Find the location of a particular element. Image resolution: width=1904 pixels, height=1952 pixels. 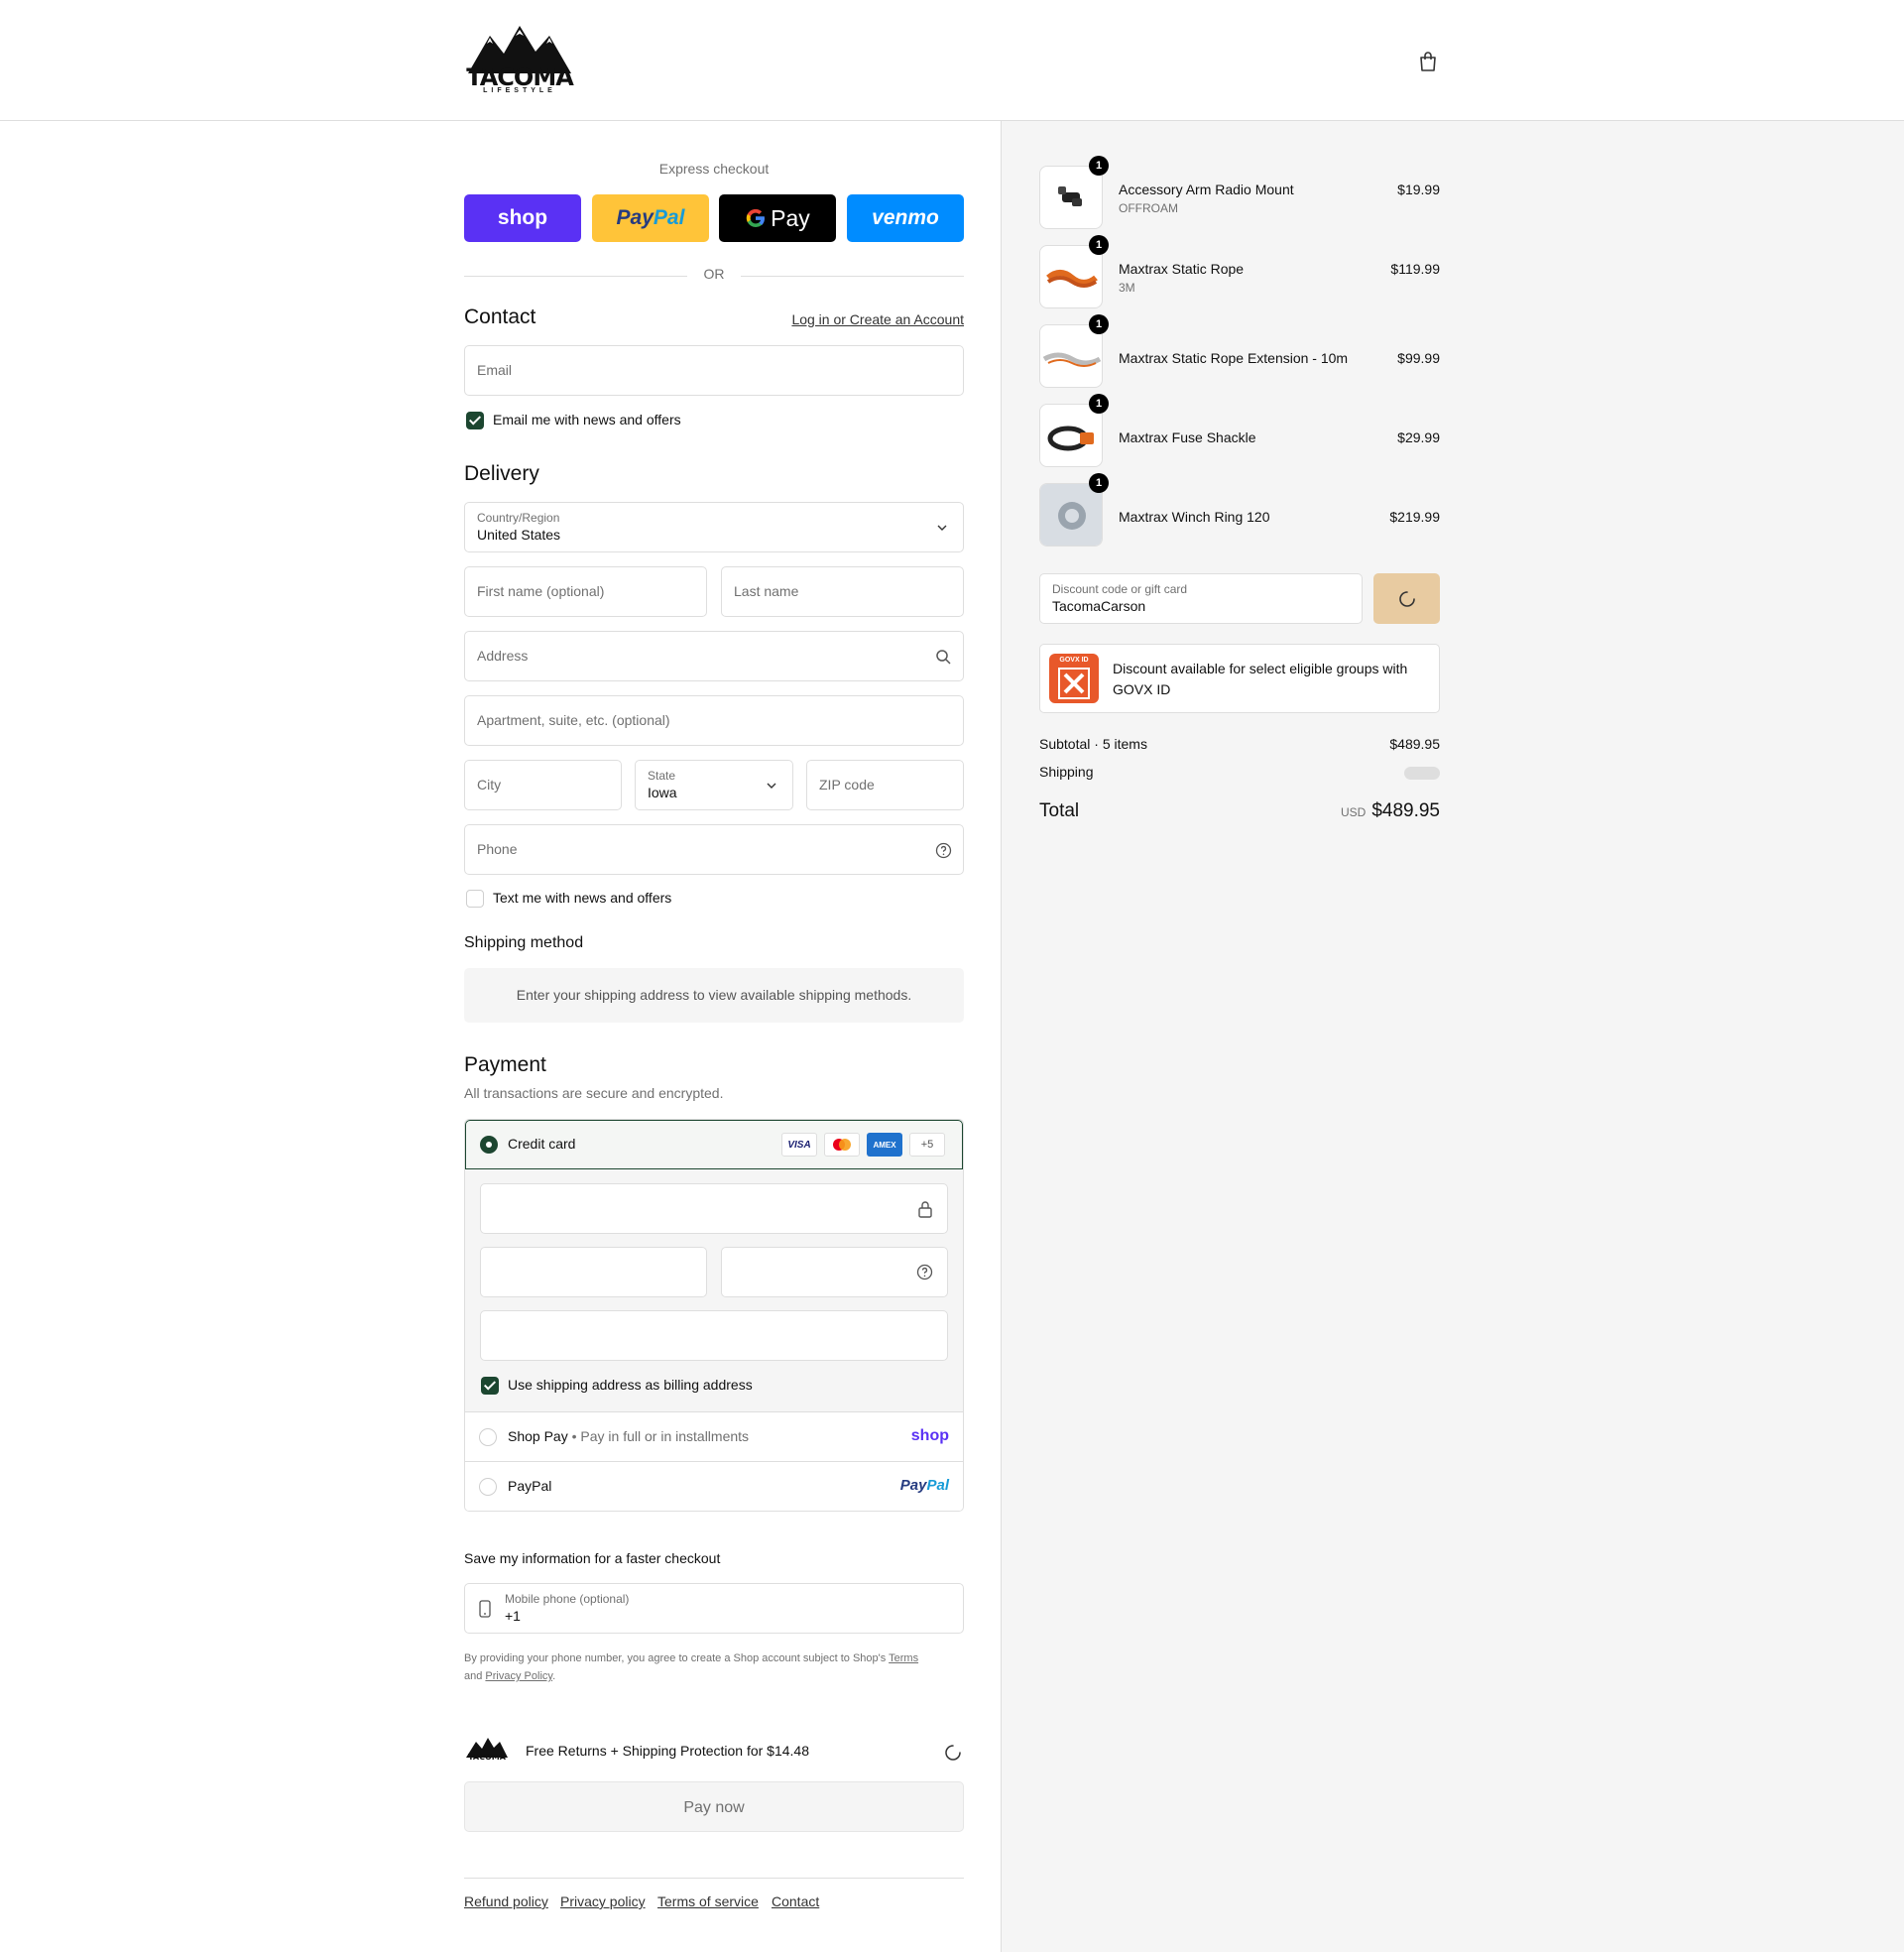

country-value: United States is located at coordinates (519, 535).